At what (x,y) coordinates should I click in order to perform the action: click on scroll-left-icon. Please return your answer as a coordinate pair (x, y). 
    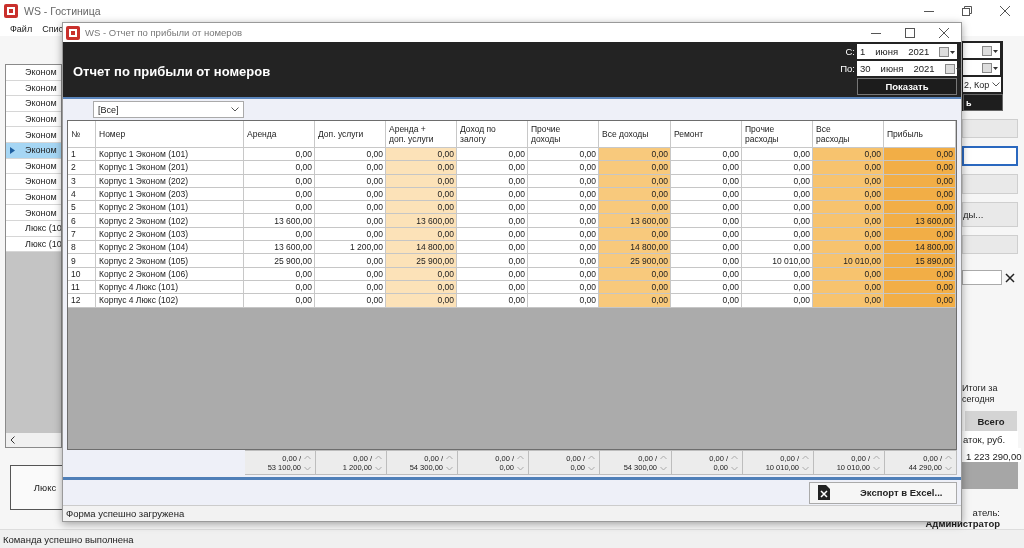
    Looking at the image, I should click on (12, 440).